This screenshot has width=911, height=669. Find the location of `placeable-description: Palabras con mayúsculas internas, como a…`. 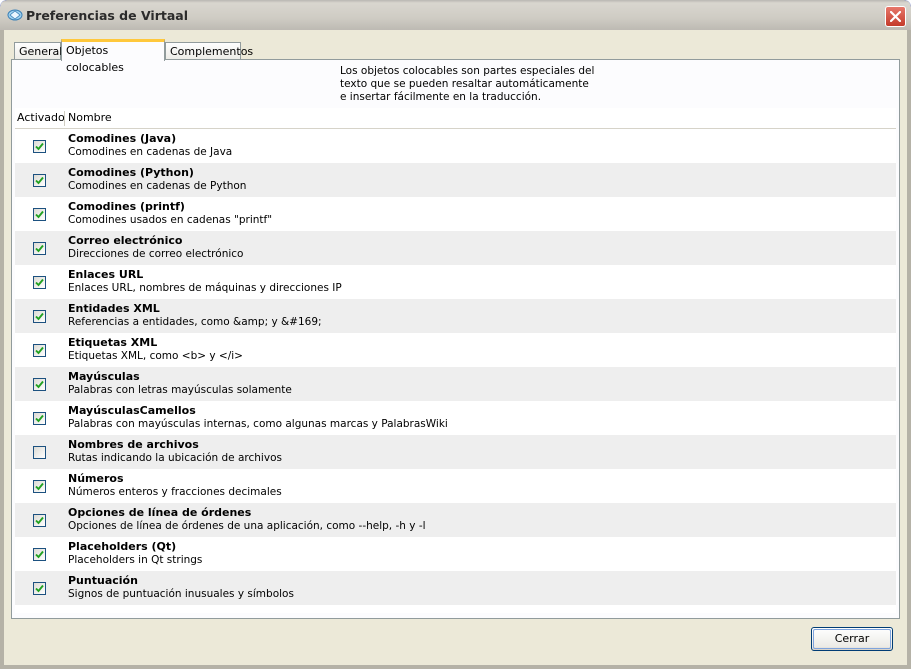

placeable-description: Palabras con mayúsculas internas, como a… is located at coordinates (258, 424).